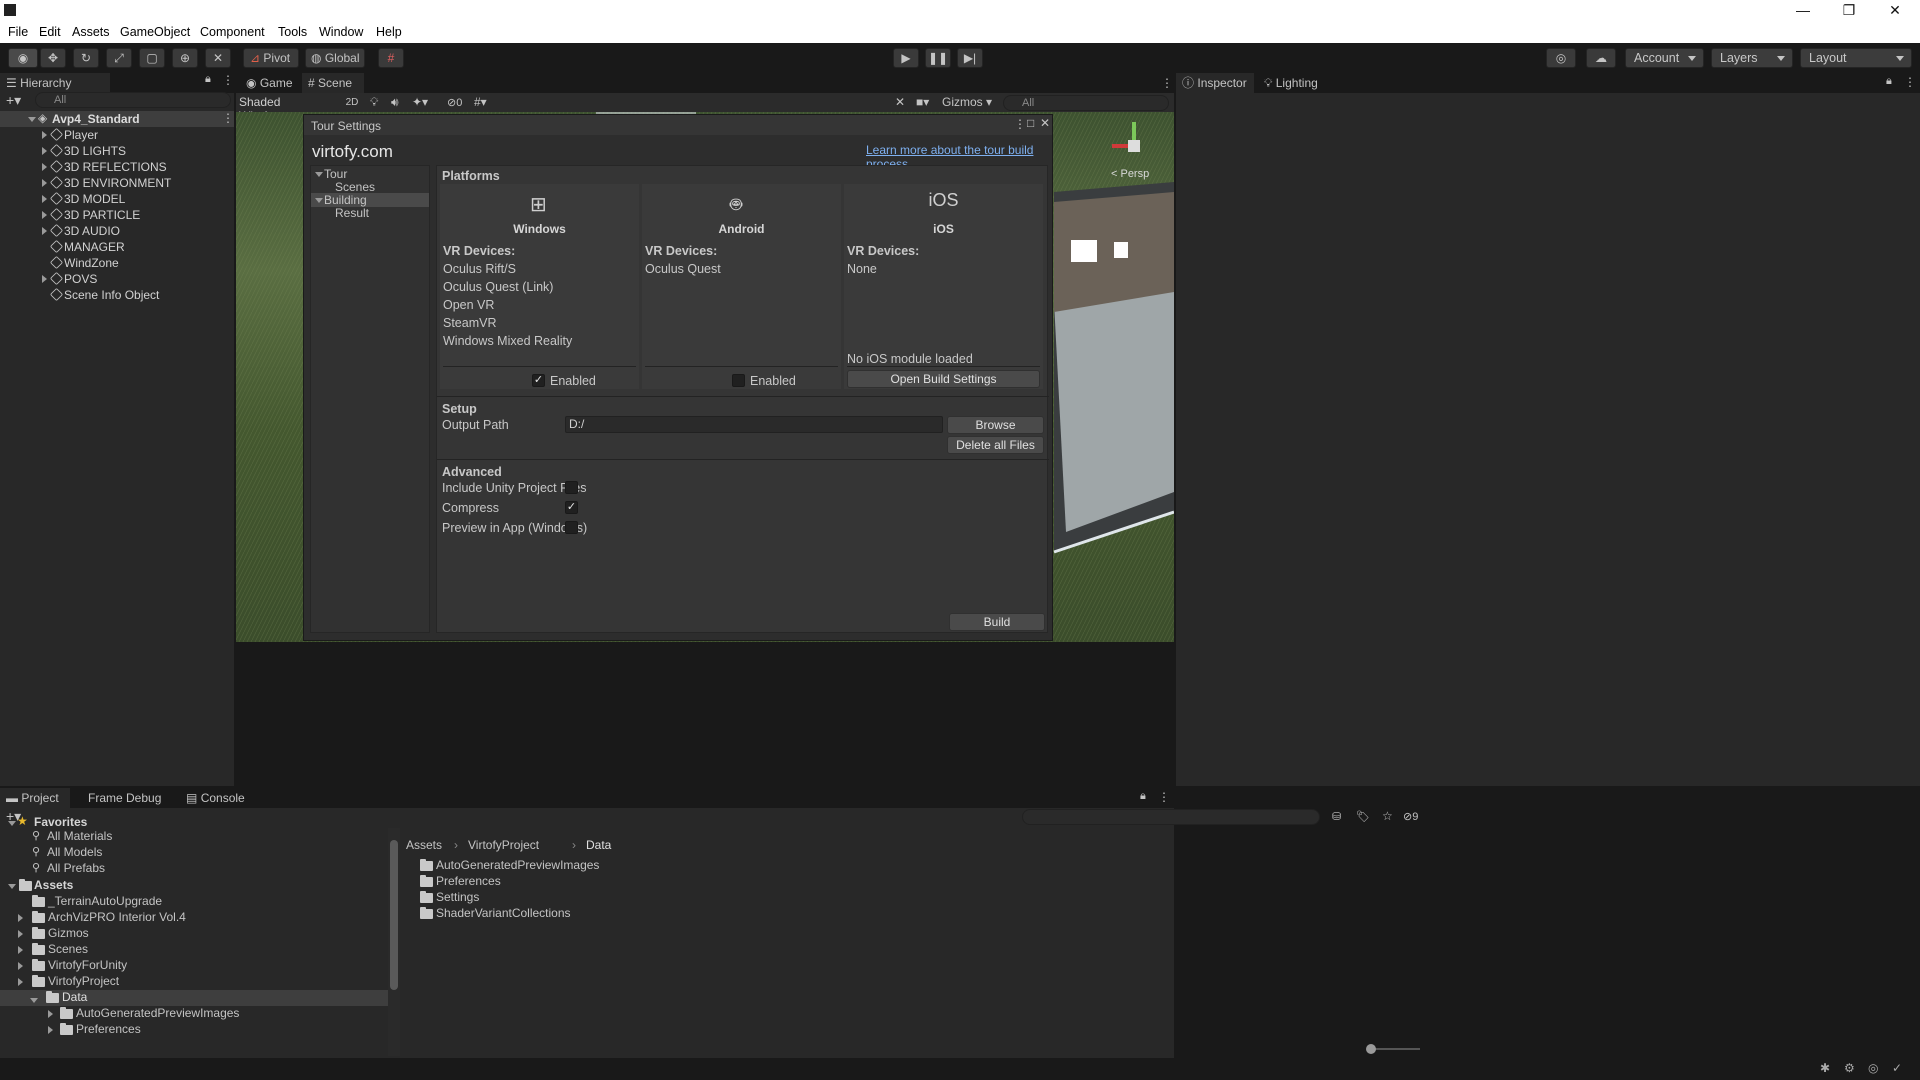 This screenshot has height=1080, width=1920. Describe the element at coordinates (157, 1013) in the screenshot. I see `data-subfolder: AutoGeneratedPreviewImages` at that location.